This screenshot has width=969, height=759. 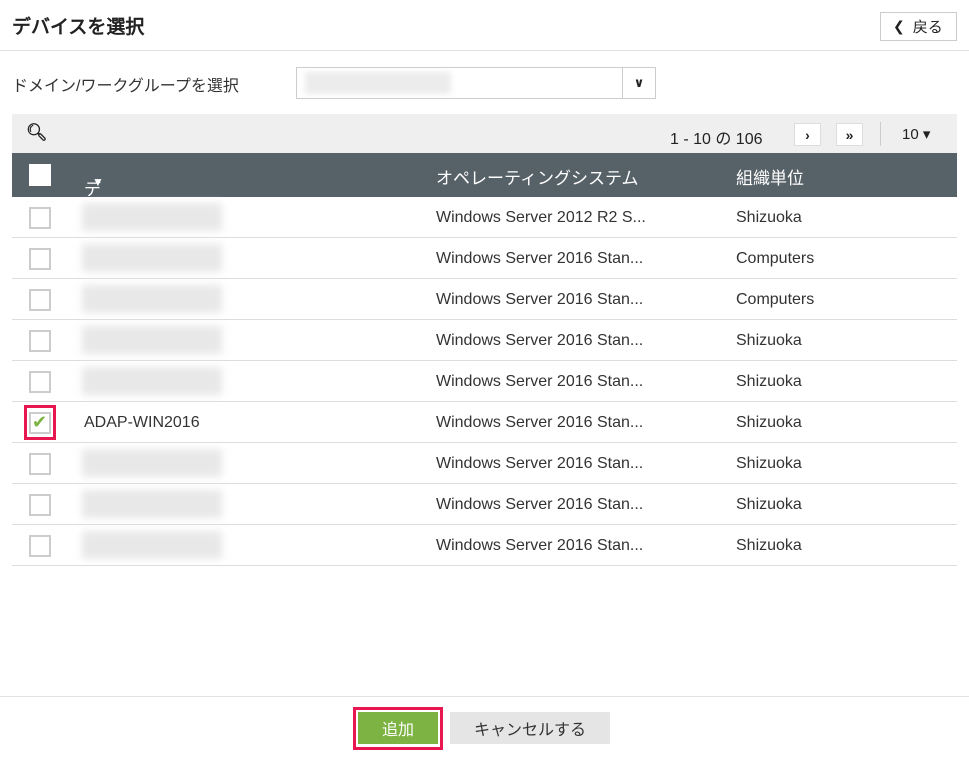 What do you see at coordinates (927, 27) in the screenshot?
I see `back-label: 戻る` at bounding box center [927, 27].